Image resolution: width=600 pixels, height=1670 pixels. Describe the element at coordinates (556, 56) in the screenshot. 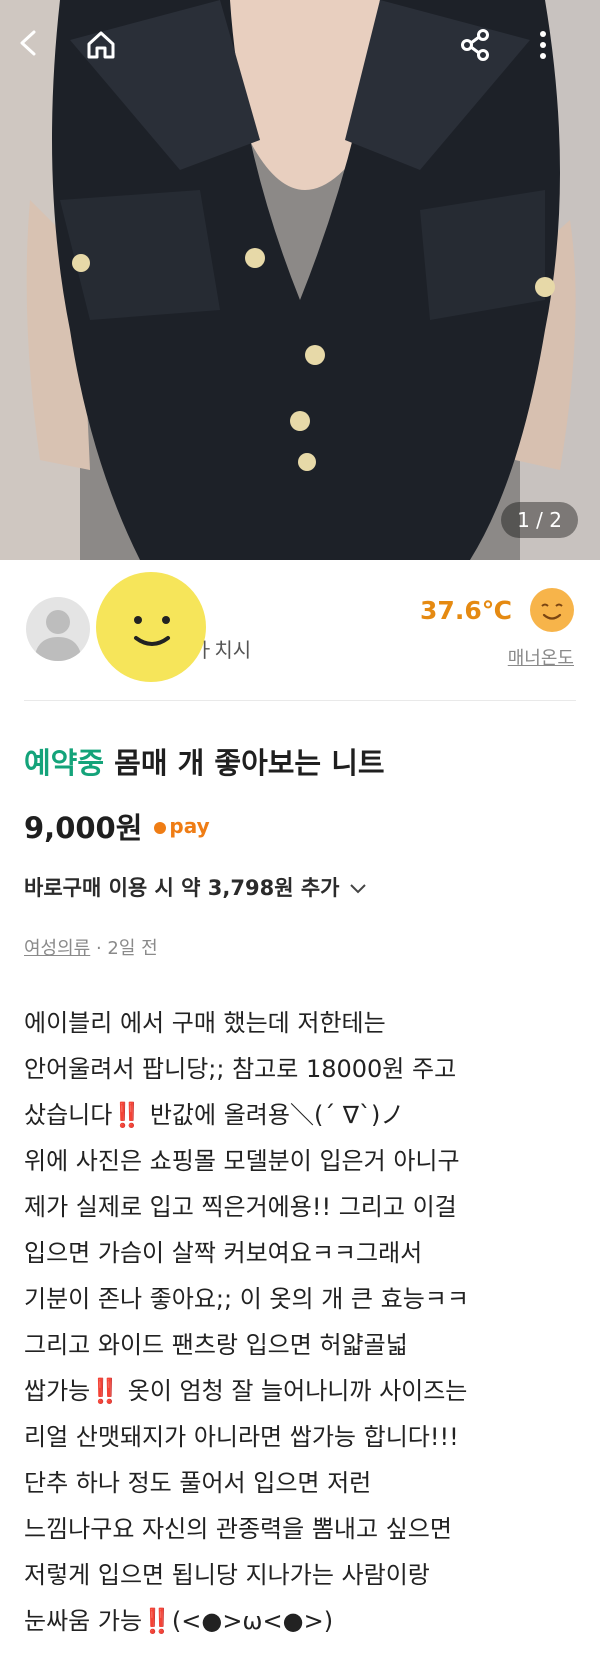

I see `more-options-button` at that location.